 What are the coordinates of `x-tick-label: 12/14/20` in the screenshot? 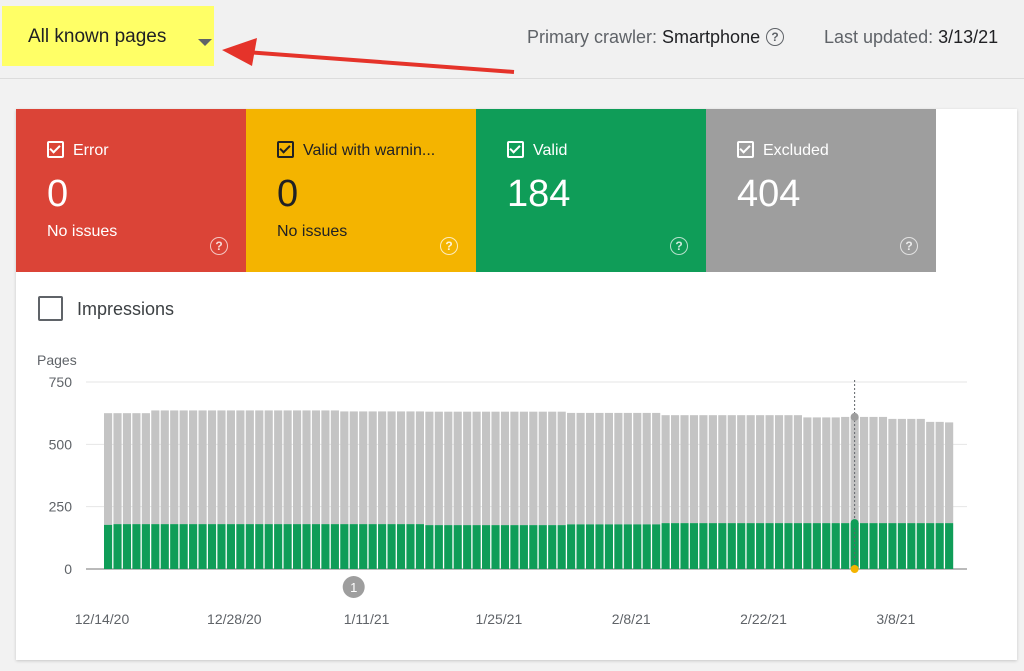 It's located at (102, 619).